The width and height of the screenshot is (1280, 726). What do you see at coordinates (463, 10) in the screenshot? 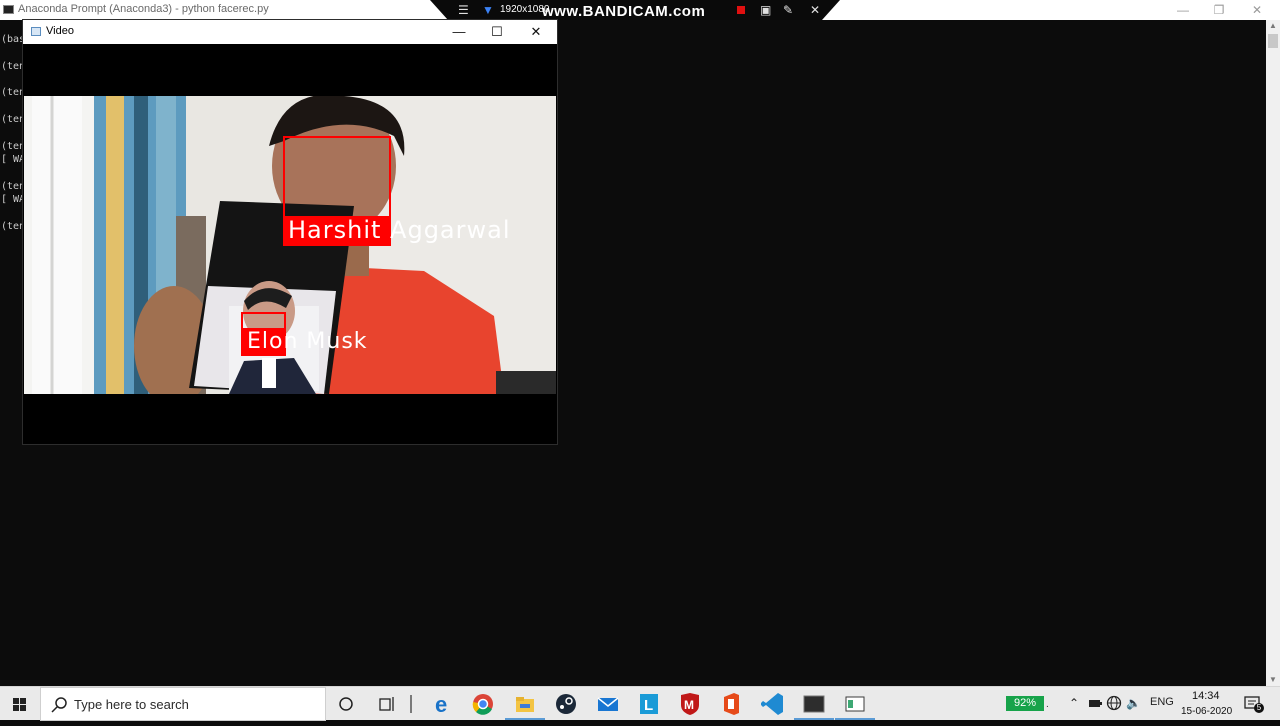
I see `menu-icon: ☰` at bounding box center [463, 10].